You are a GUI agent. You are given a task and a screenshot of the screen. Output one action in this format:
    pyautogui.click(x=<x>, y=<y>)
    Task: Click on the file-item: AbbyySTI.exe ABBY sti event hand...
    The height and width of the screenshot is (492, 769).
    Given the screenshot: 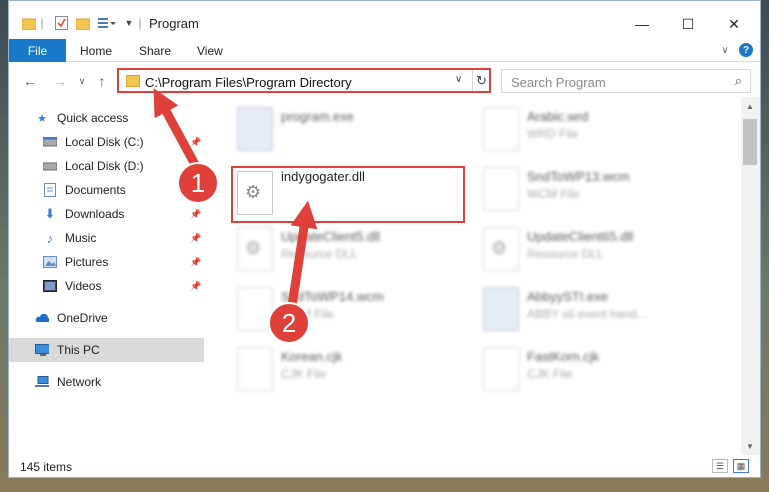 What is the action you would take?
    pyautogui.click(x=599, y=312)
    